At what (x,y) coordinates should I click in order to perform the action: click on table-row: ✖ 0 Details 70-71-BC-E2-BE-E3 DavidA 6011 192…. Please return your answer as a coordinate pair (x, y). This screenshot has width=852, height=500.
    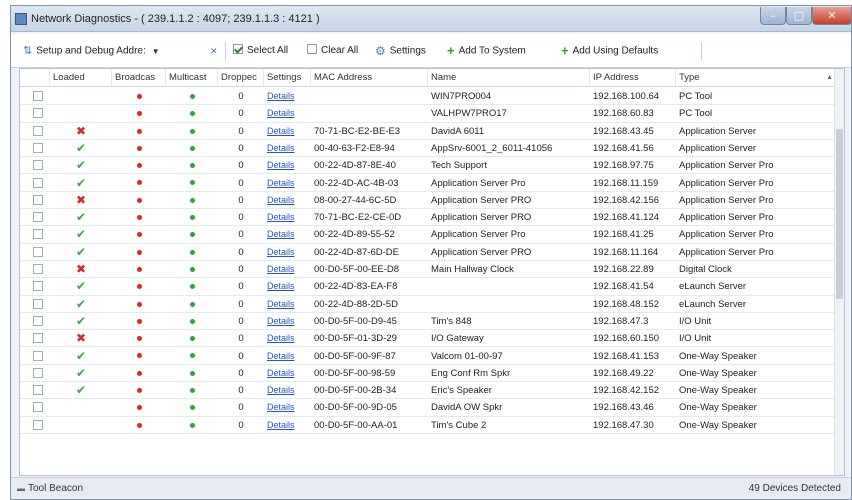
    Looking at the image, I should click on (432, 131).